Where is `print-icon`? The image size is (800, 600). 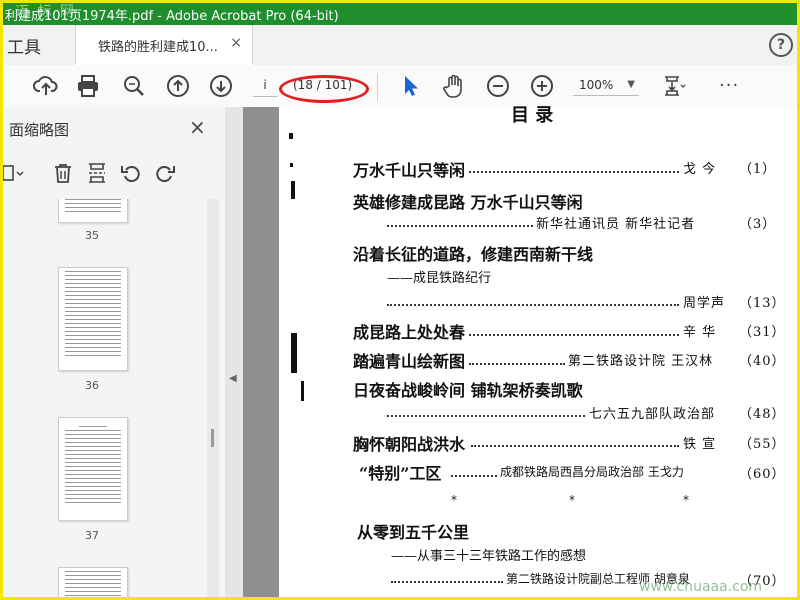
print-icon is located at coordinates (88, 86).